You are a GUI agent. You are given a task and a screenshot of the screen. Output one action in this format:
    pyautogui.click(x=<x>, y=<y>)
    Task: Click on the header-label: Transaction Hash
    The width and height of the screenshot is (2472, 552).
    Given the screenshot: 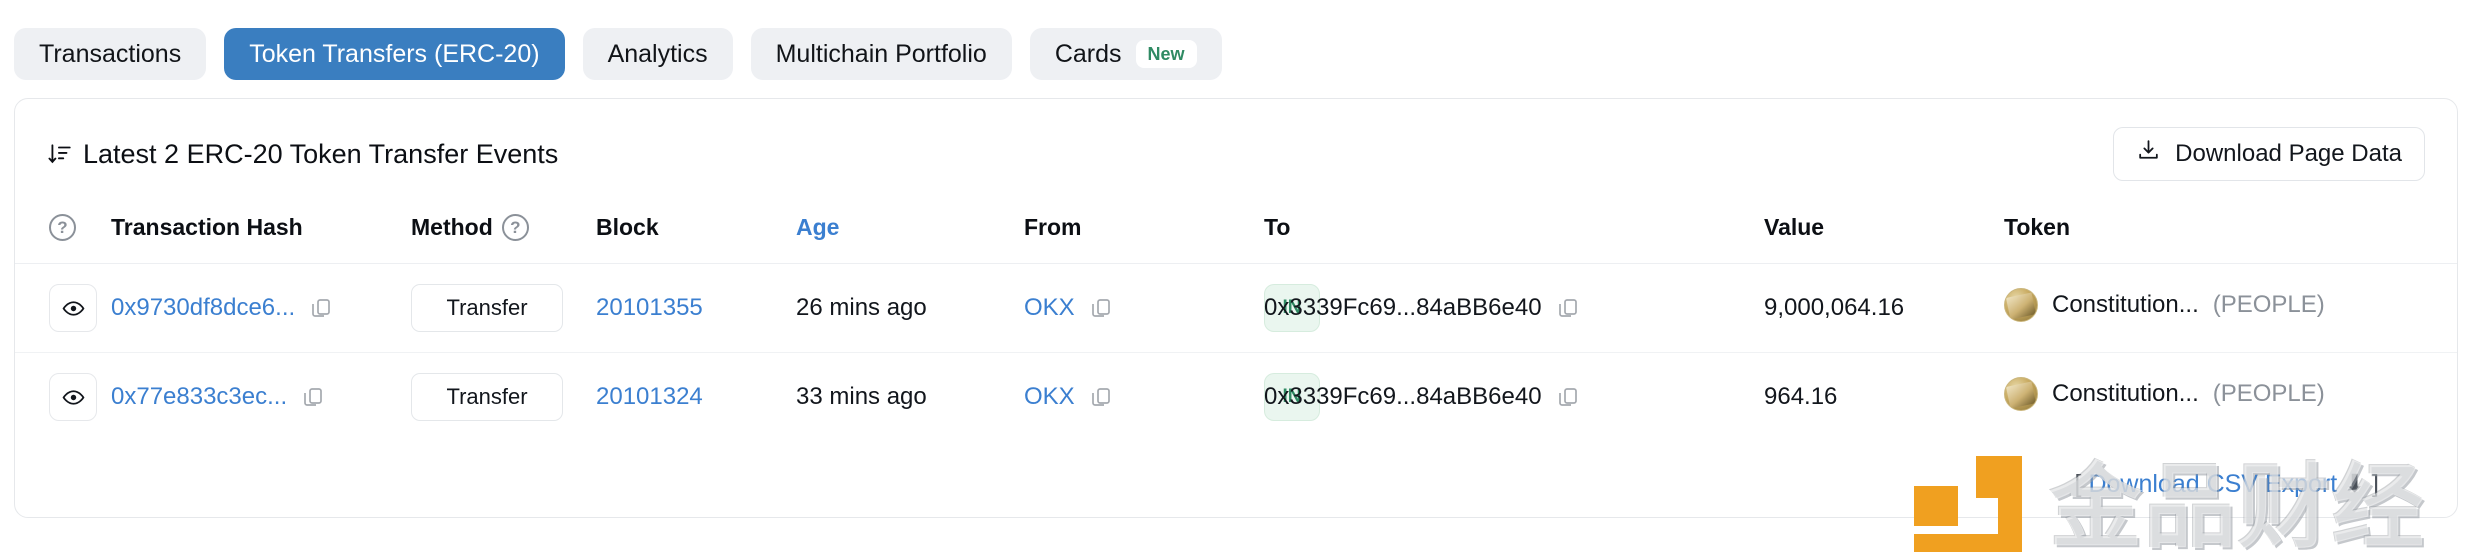 What is the action you would take?
    pyautogui.click(x=207, y=226)
    